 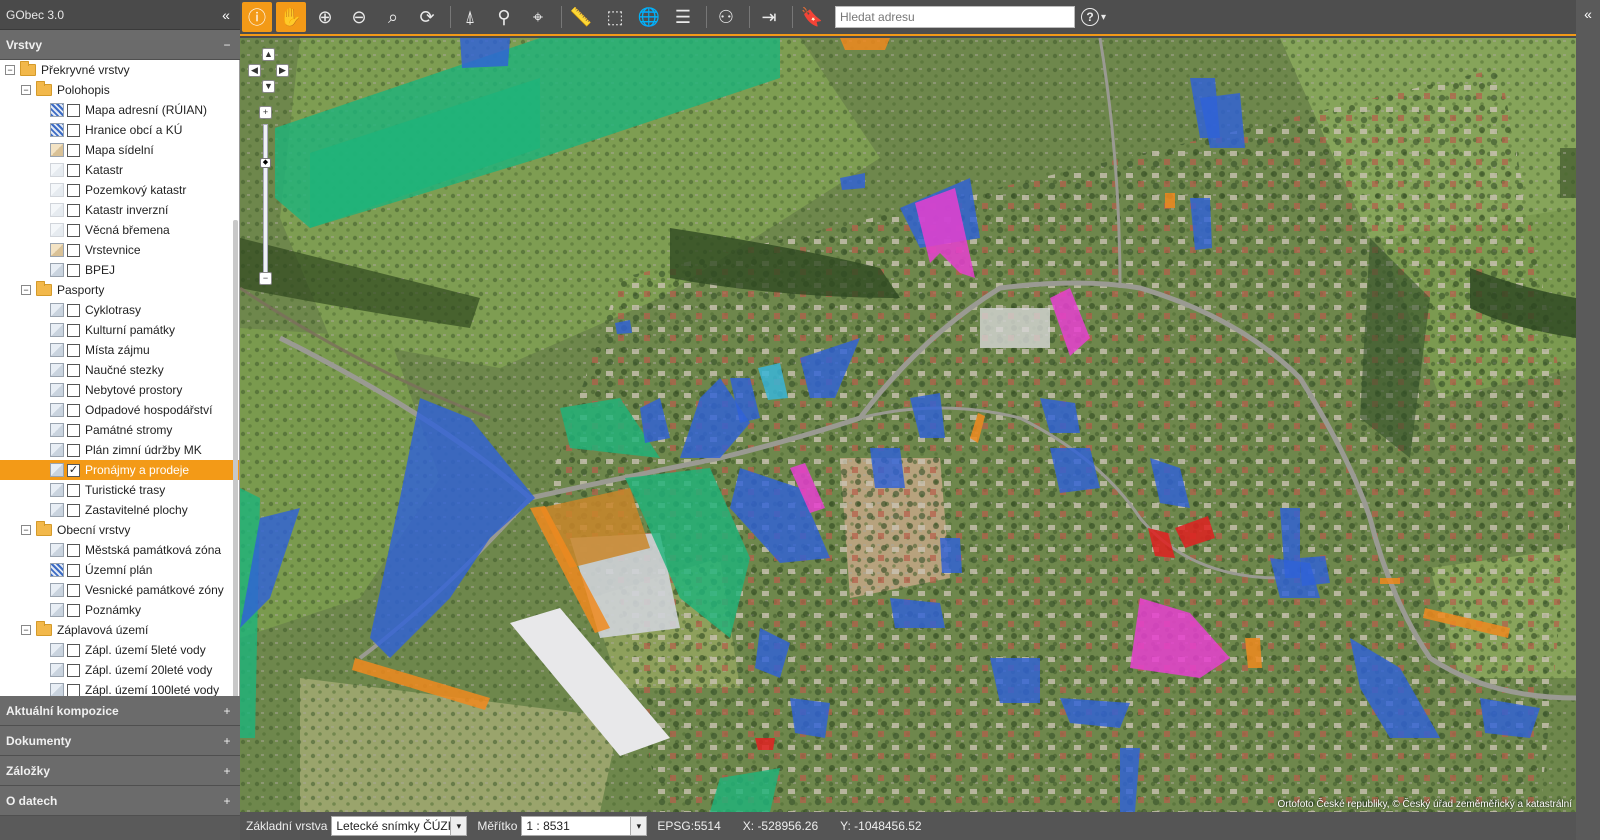 I want to click on layer-item: Naučné stezky, so click(x=119, y=370).